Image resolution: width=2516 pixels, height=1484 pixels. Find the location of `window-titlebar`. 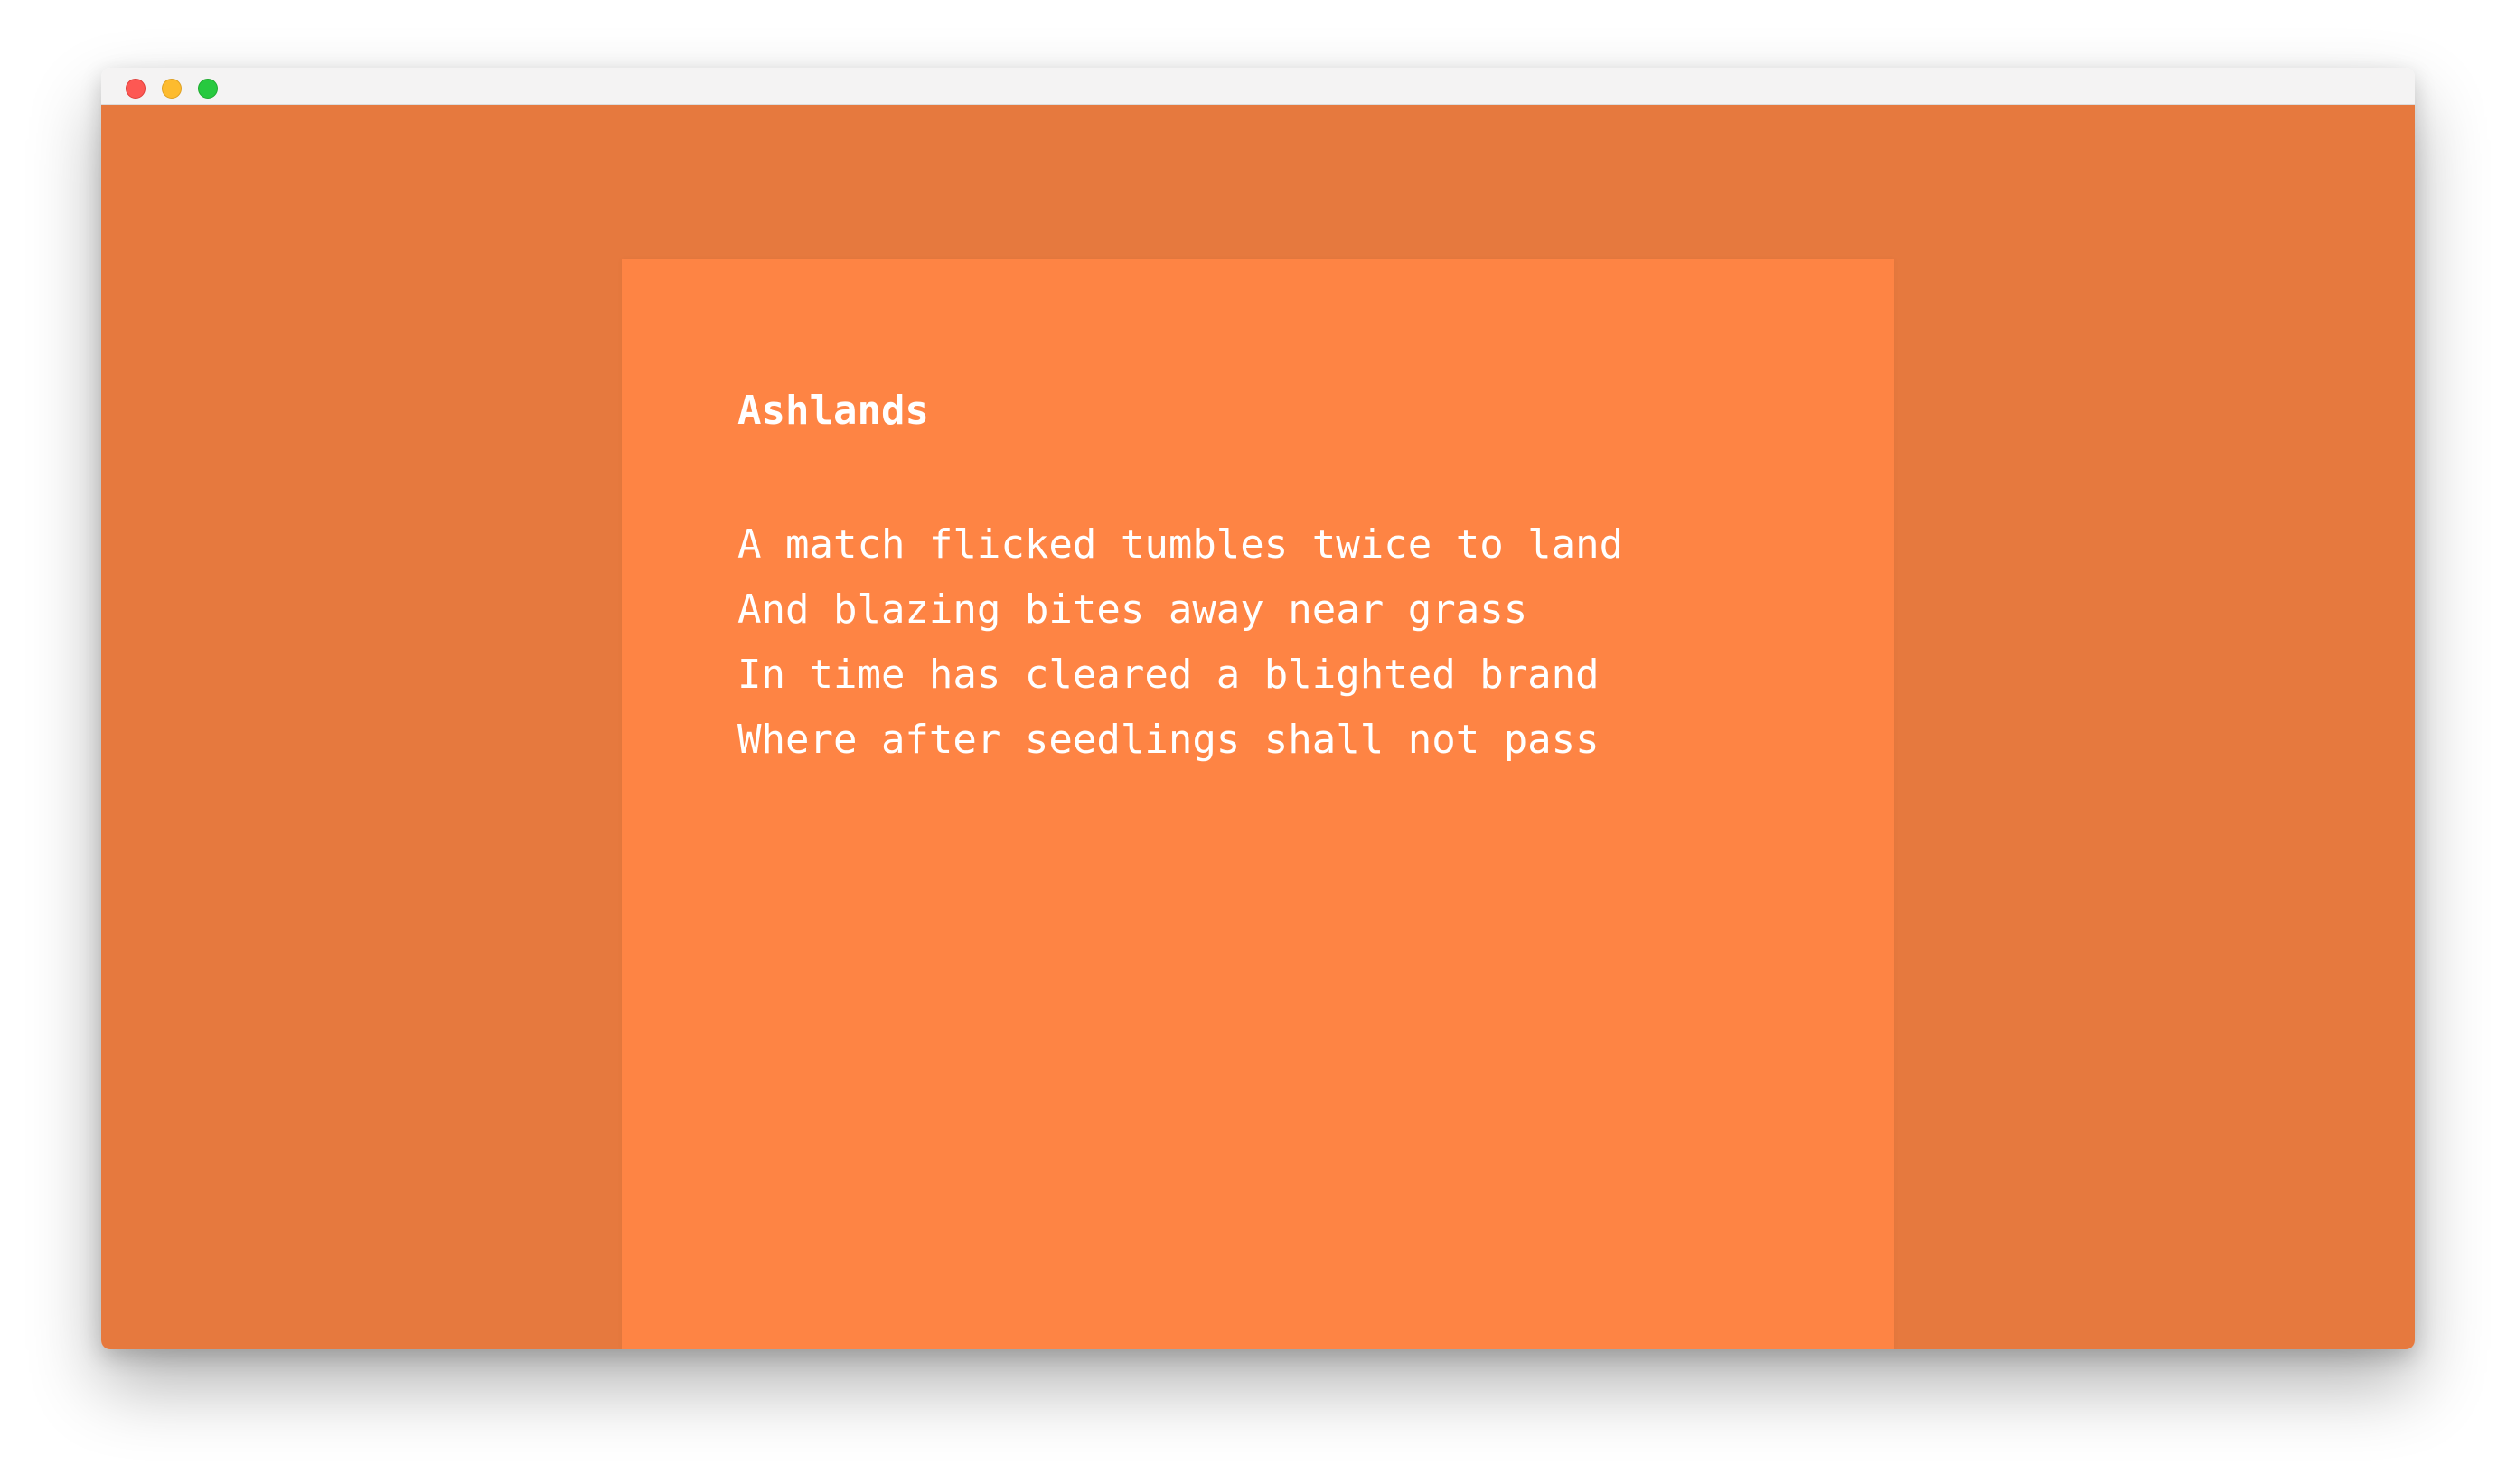

window-titlebar is located at coordinates (1258, 87).